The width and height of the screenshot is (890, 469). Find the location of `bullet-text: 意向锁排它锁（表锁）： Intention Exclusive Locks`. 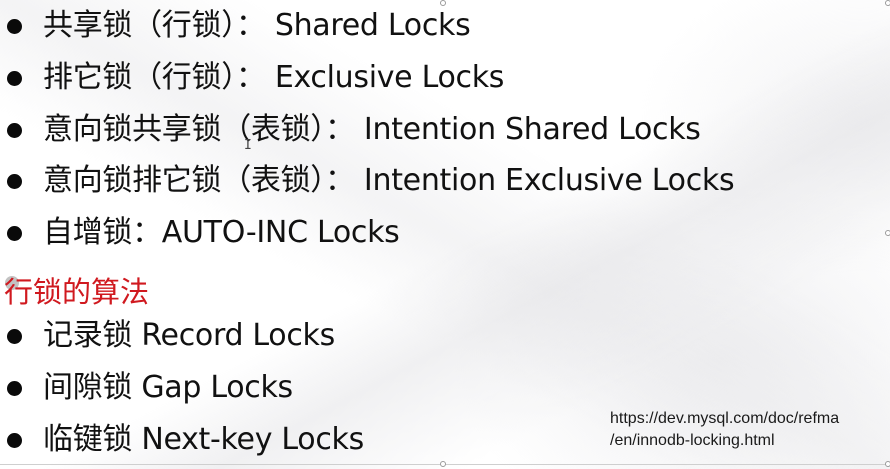

bullet-text: 意向锁排它锁（表锁）： Intention Exclusive Locks is located at coordinates (389, 180).